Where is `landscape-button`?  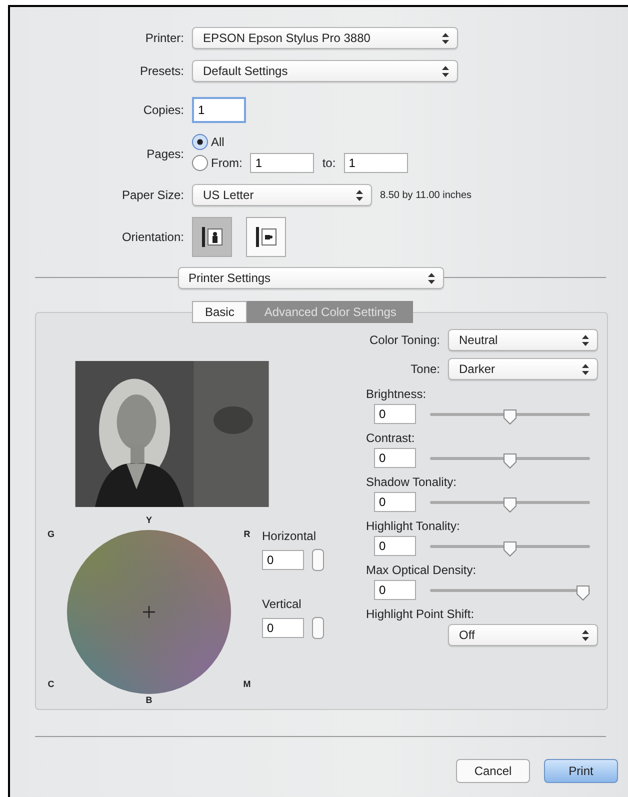 landscape-button is located at coordinates (266, 237).